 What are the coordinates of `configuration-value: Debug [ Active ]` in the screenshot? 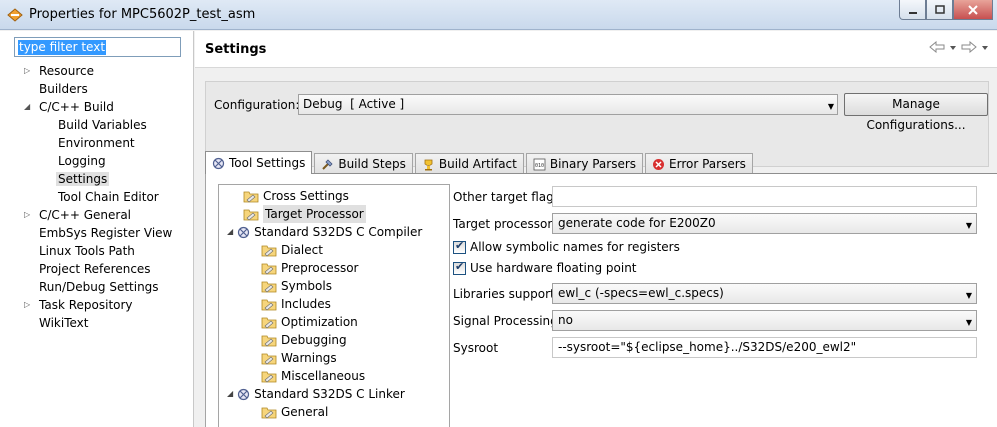 It's located at (354, 104).